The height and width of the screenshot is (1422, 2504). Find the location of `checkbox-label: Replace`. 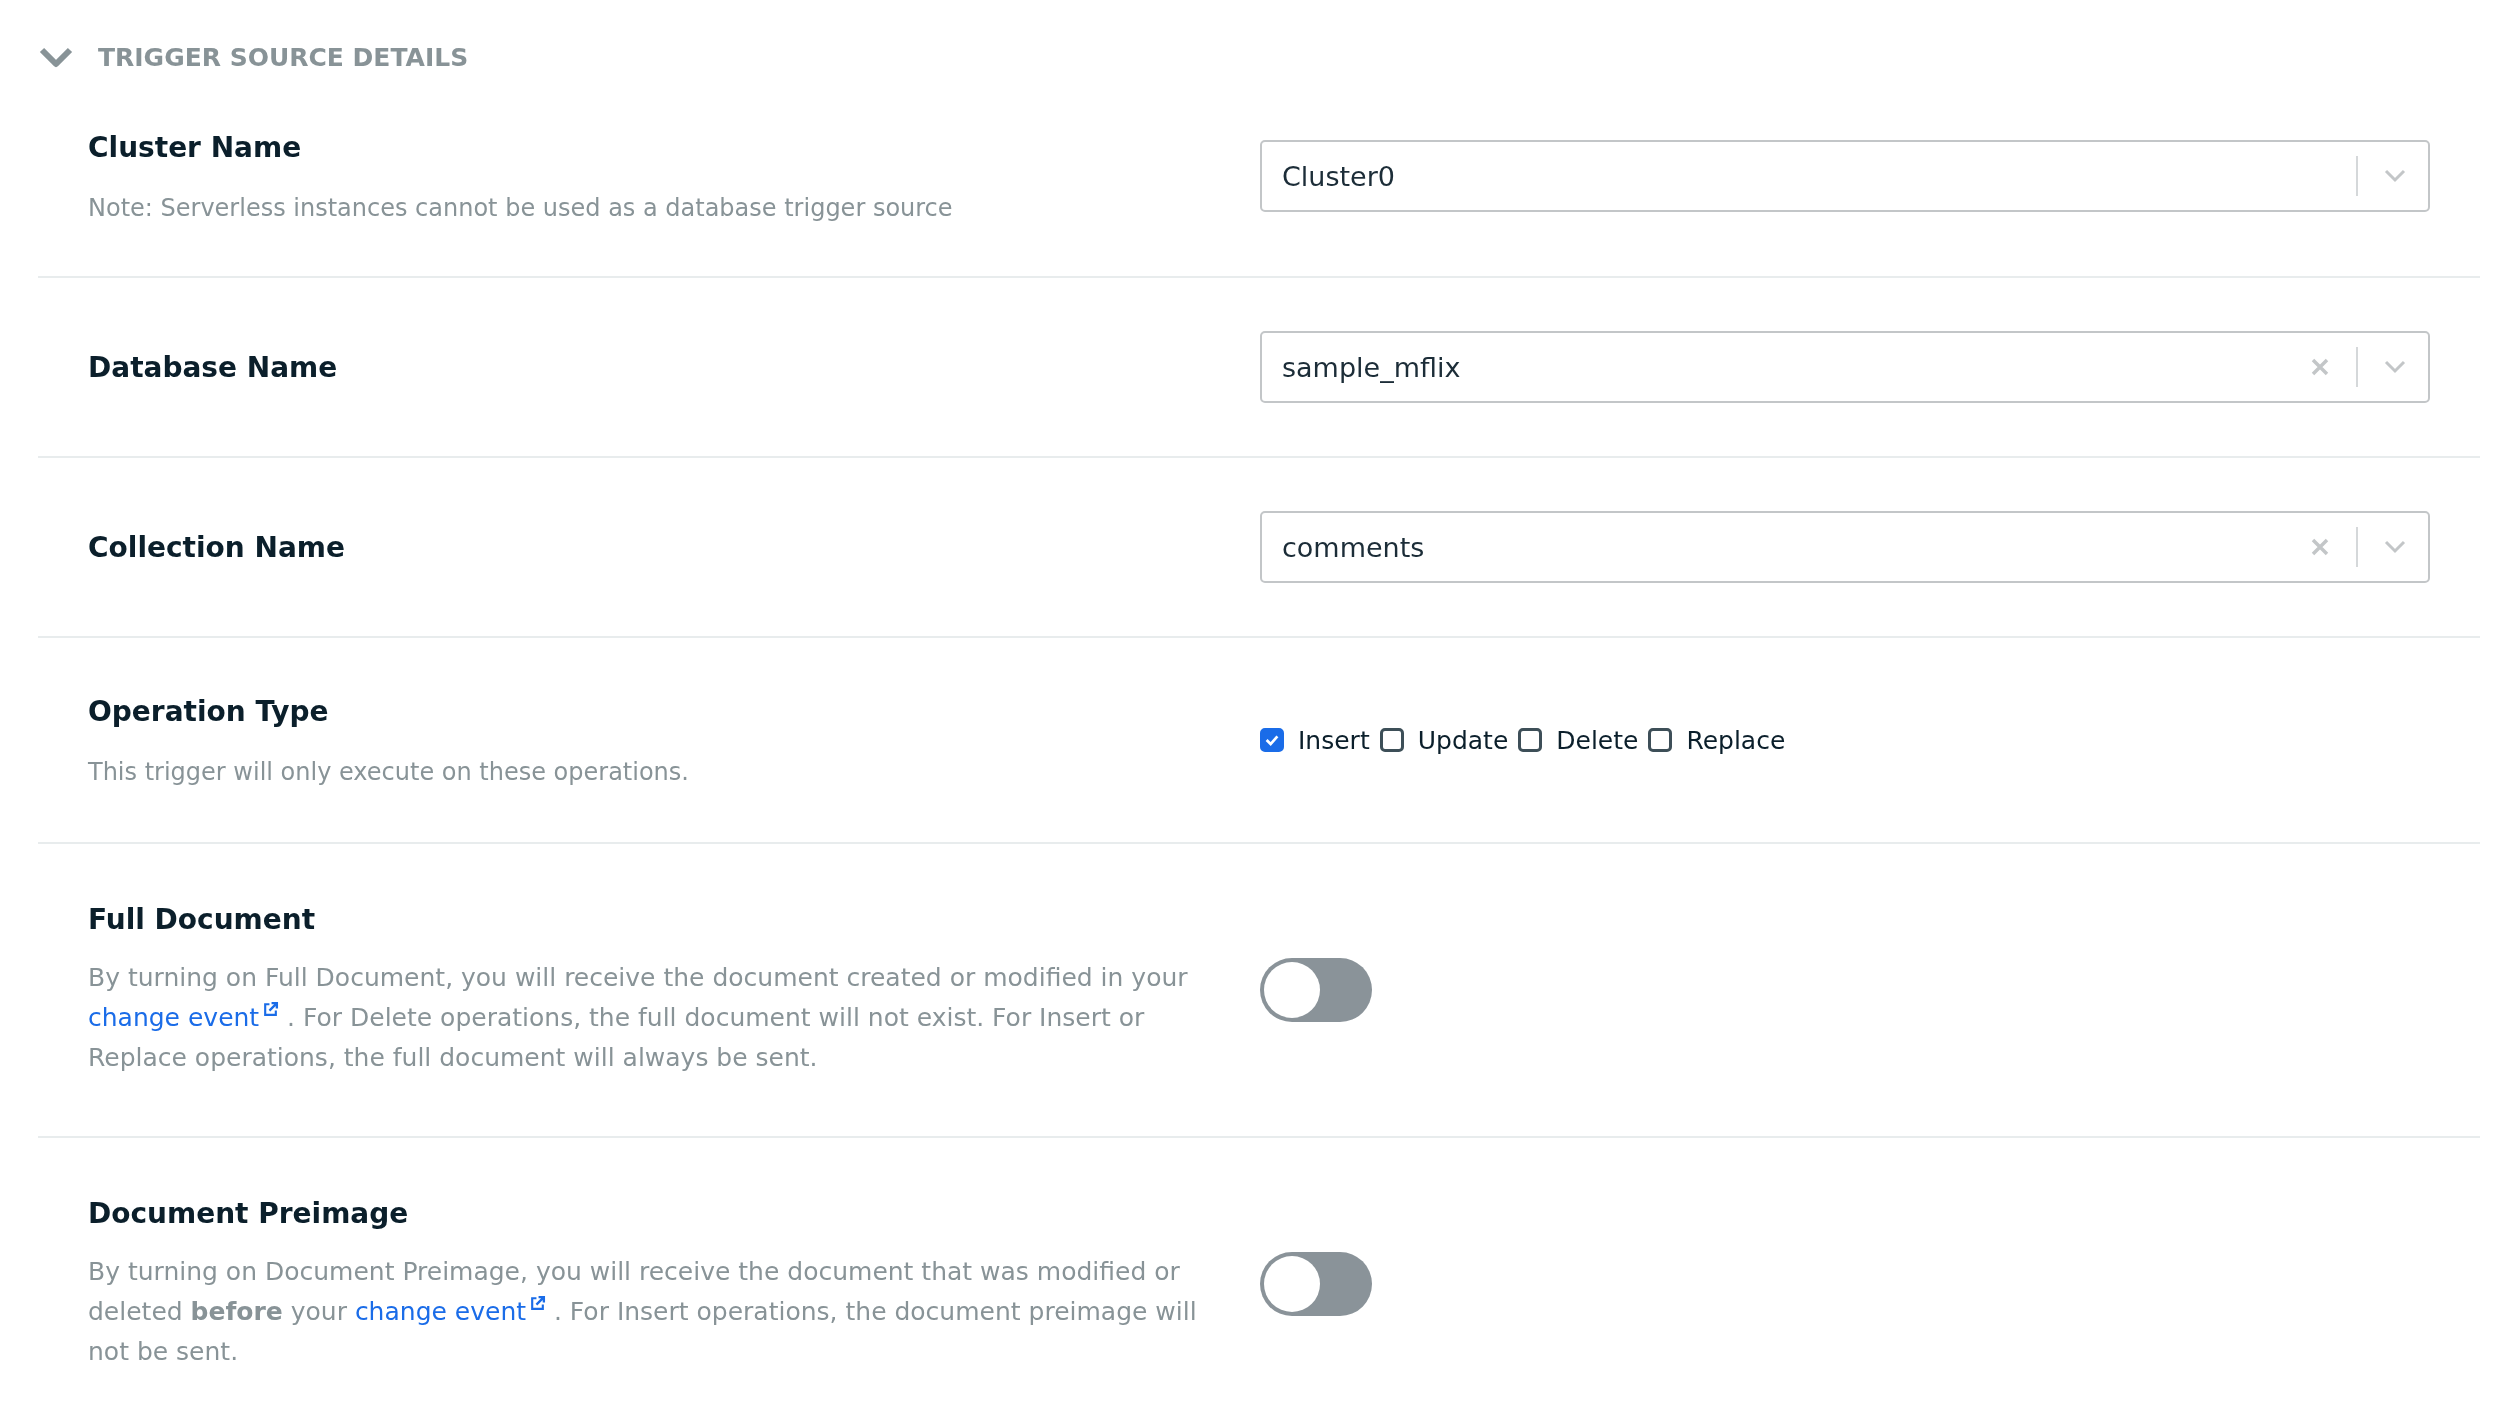

checkbox-label: Replace is located at coordinates (1736, 740).